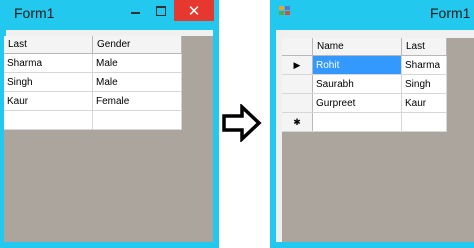  I want to click on grid-cell: Saurabh, so click(357, 84).